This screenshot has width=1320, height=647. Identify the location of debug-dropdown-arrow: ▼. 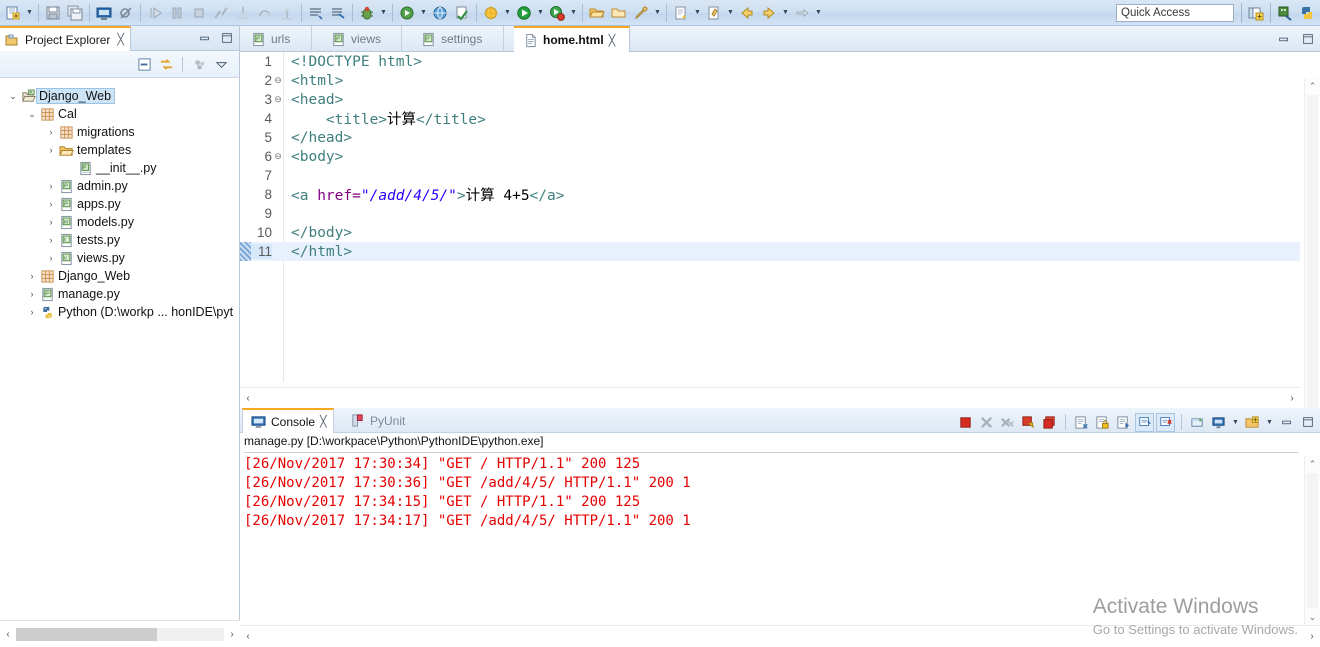
(383, 13).